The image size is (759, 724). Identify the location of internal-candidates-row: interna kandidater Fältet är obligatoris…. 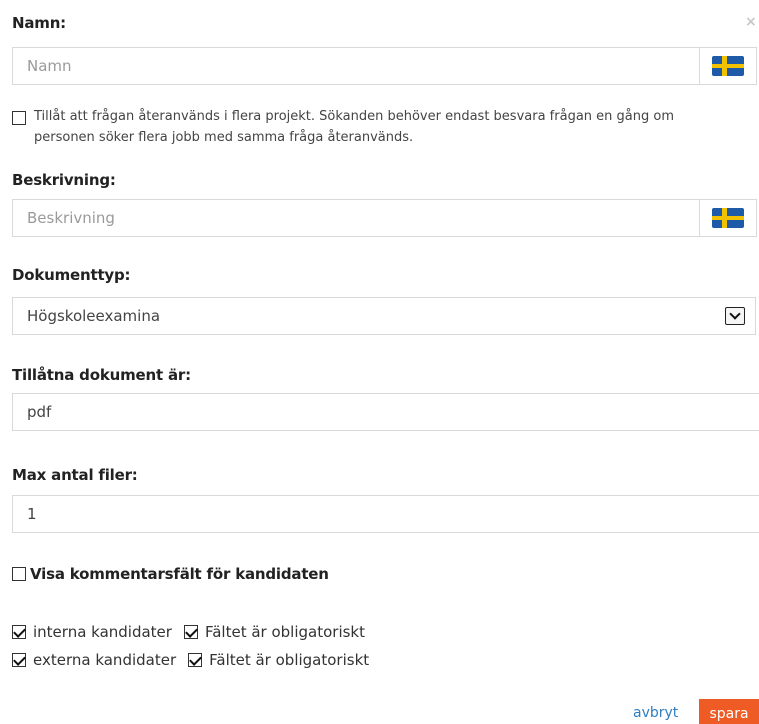
(188, 632).